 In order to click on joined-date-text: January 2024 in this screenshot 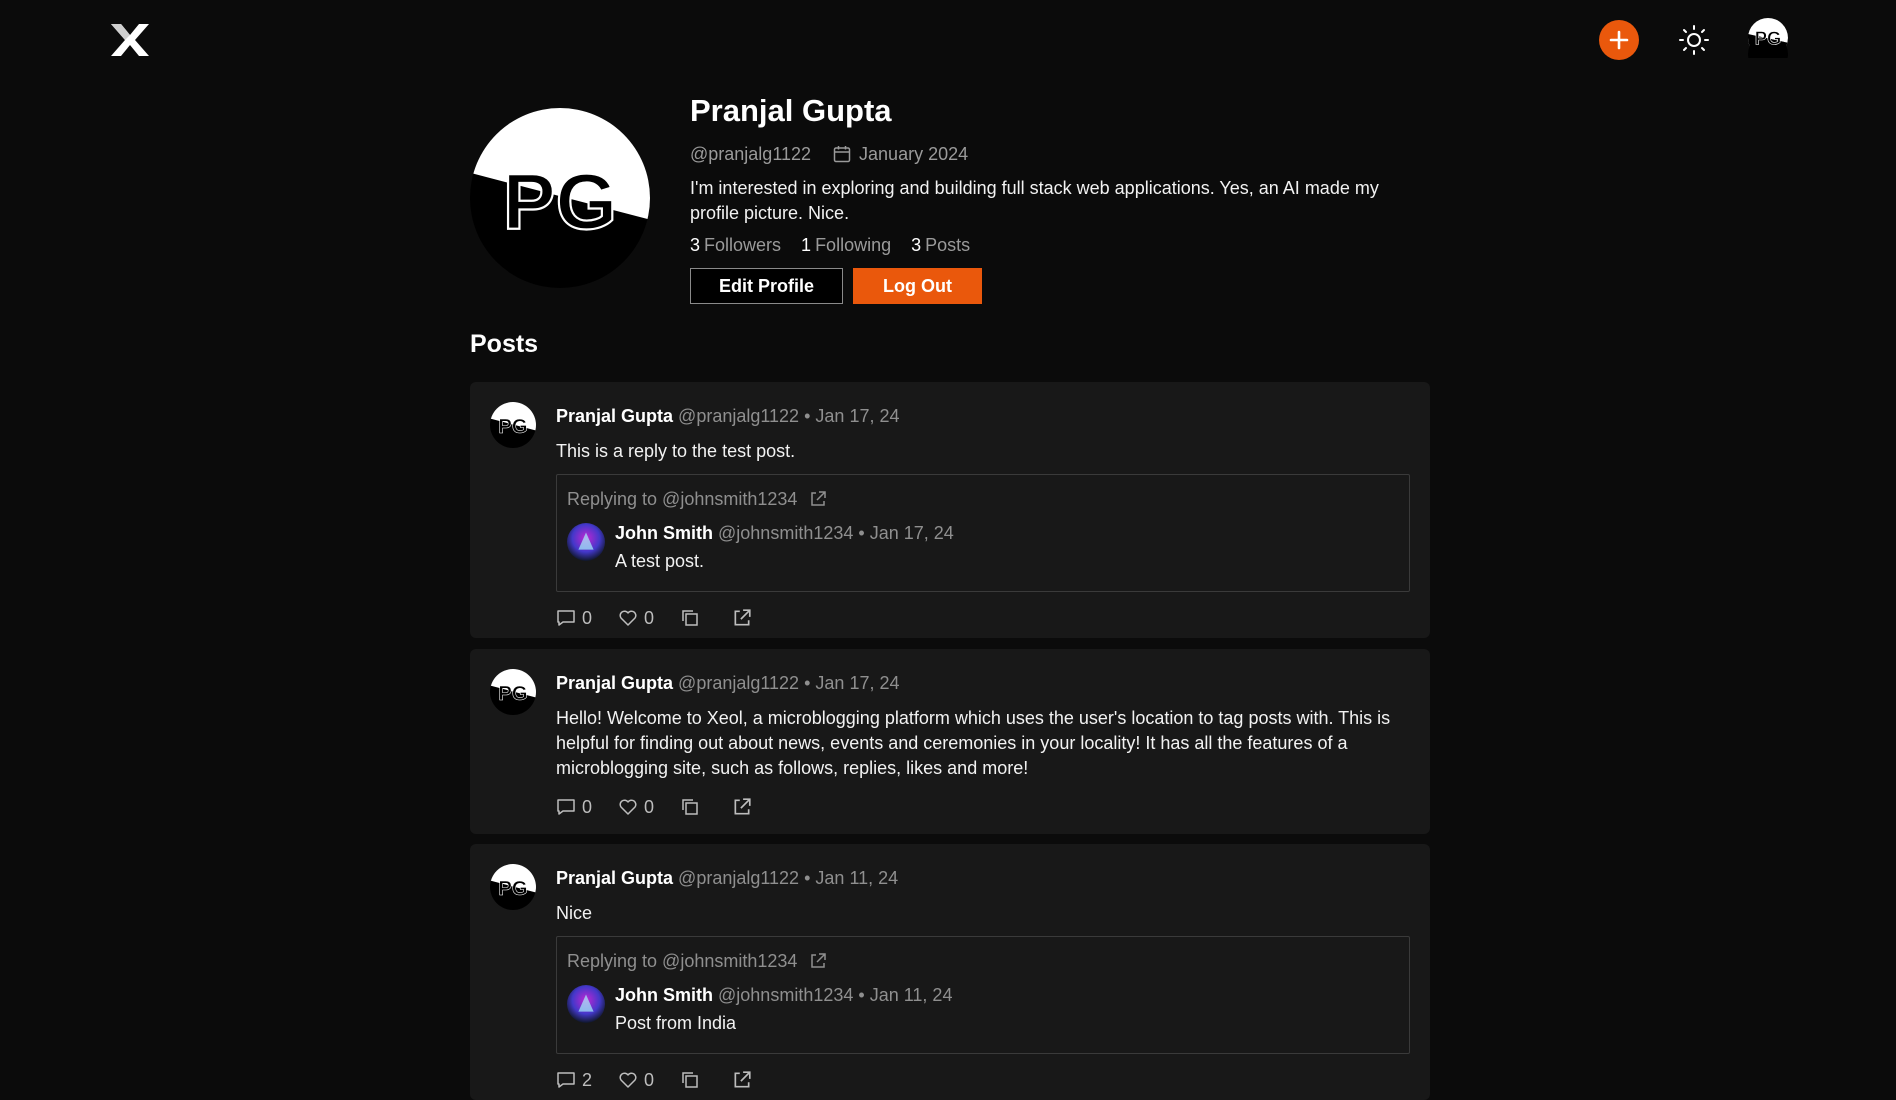, I will do `click(914, 153)`.